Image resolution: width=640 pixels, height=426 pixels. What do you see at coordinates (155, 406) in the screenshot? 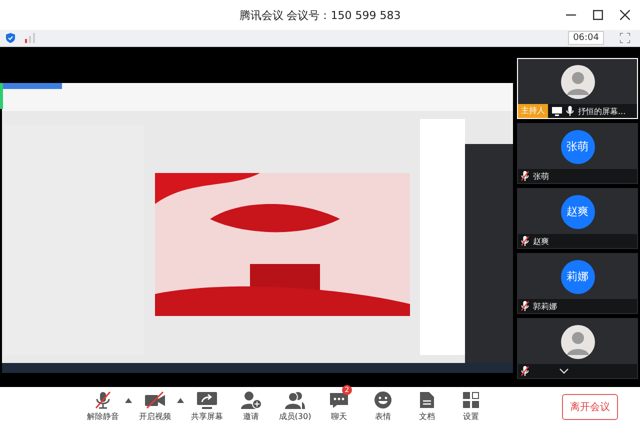
I see `video-button: 开启视频` at bounding box center [155, 406].